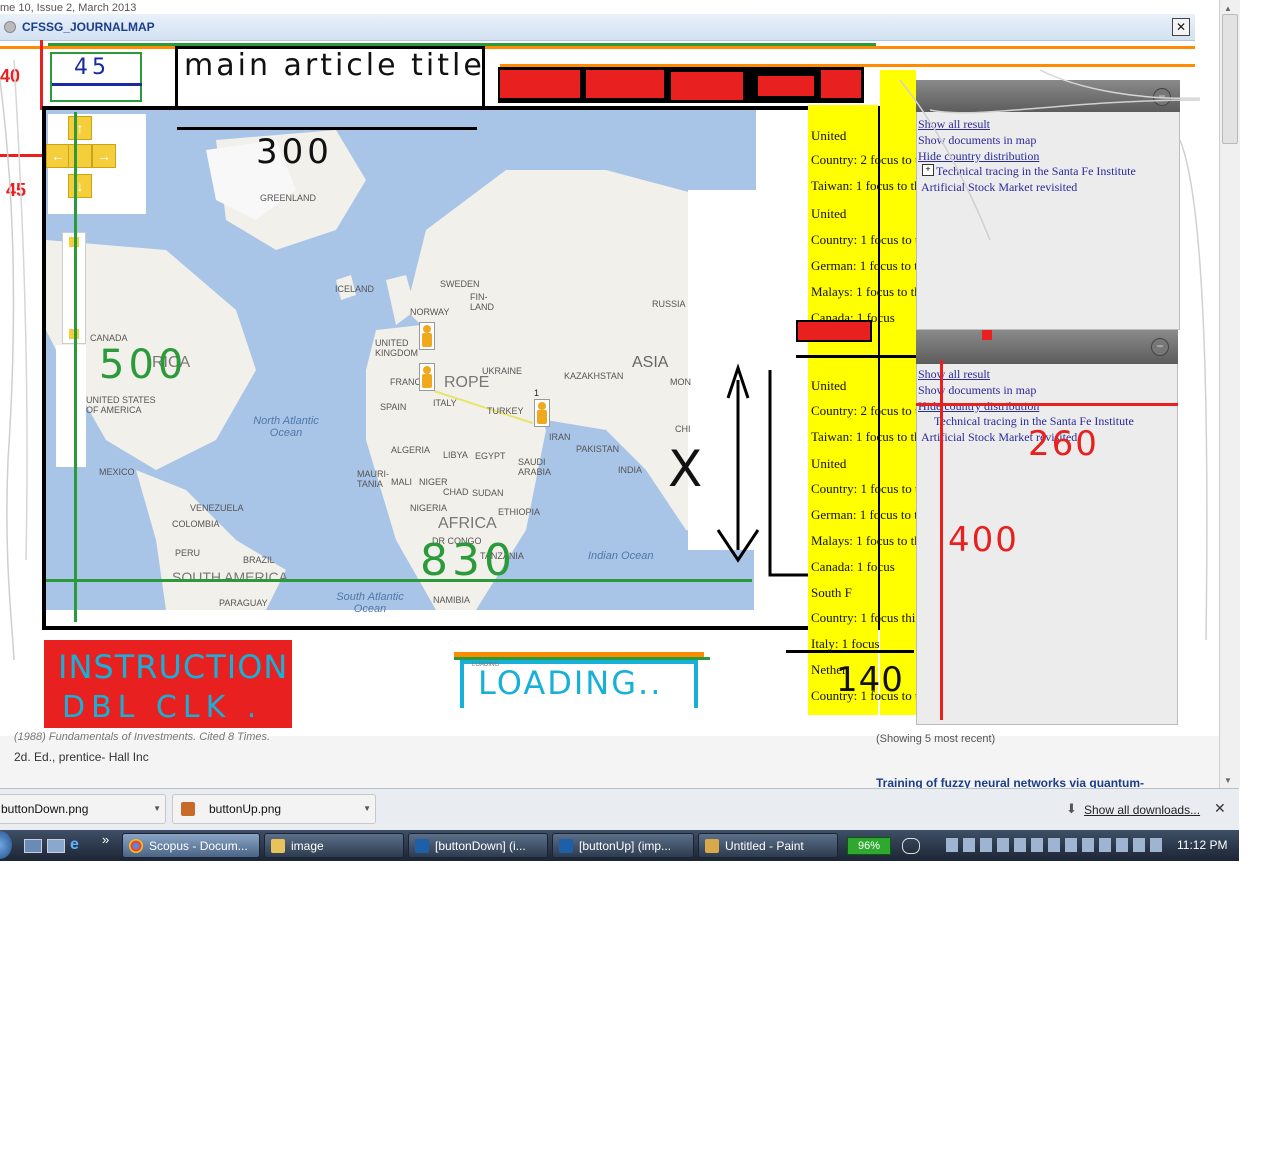 Image resolution: width=1280 pixels, height=1149 pixels. Describe the element at coordinates (56, 846) in the screenshot. I see `switch-windows-icon` at that location.